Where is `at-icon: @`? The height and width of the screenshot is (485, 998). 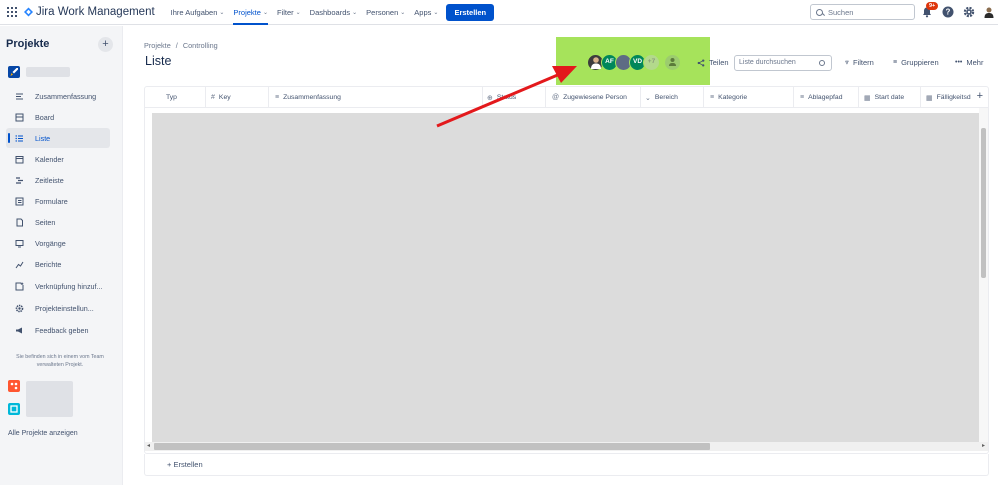
at-icon: @ is located at coordinates (556, 97).